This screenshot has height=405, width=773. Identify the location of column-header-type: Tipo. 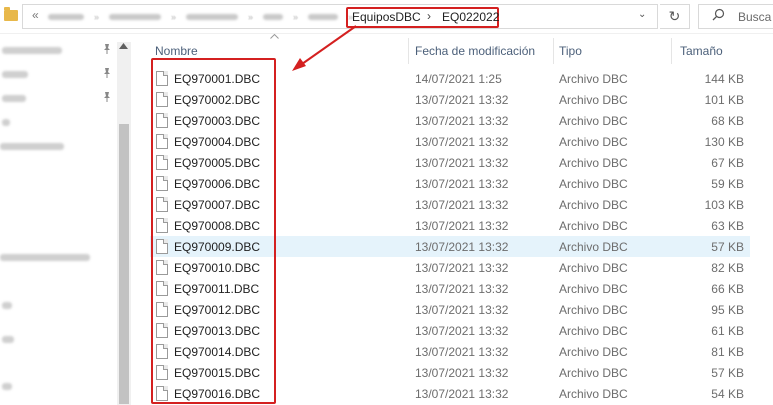
(570, 53).